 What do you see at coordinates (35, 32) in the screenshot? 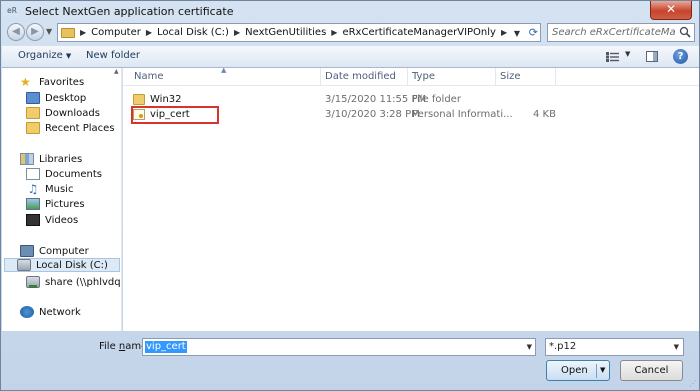
I see `forward-button: ▶` at bounding box center [35, 32].